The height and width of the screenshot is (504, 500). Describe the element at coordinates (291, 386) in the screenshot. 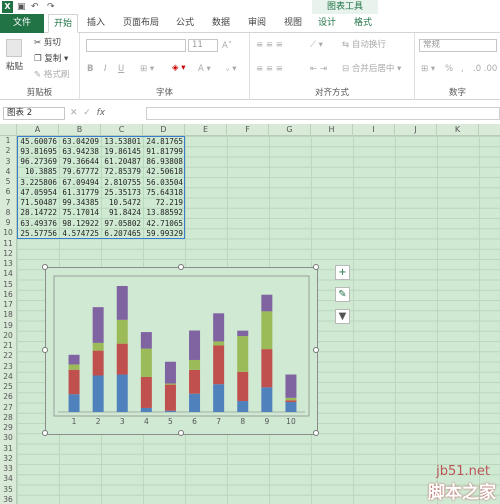

I see `bar-series4-cat10` at that location.